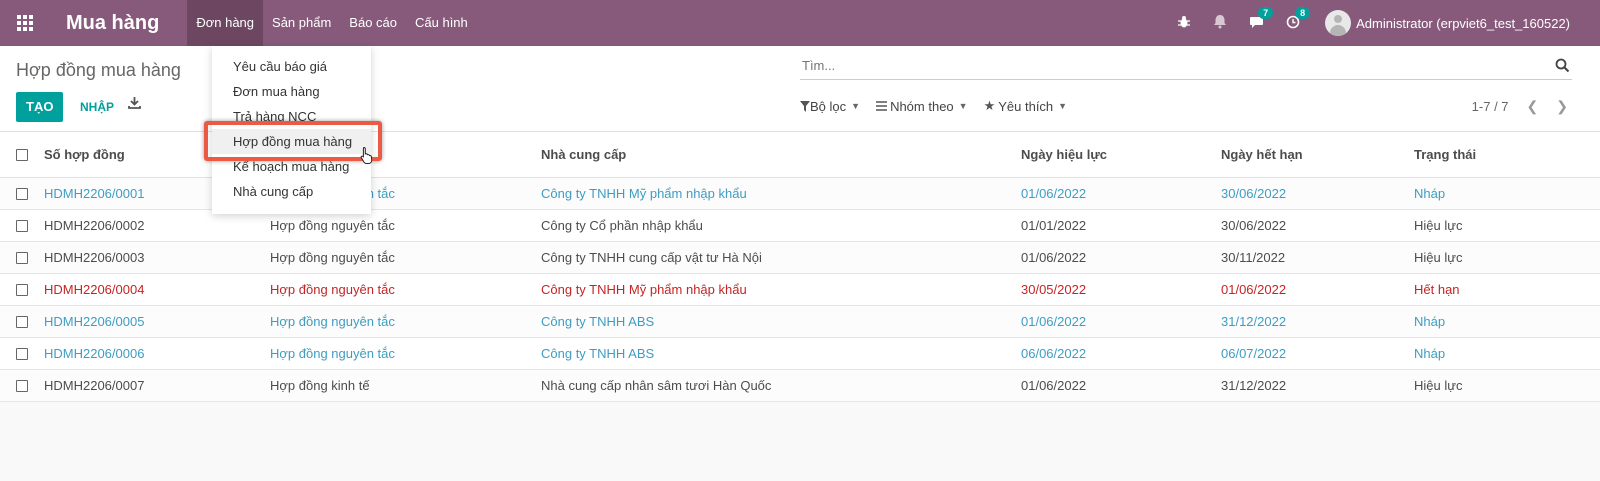 This screenshot has width=1600, height=481. I want to click on start-date-cell: 30/05/2022, so click(1054, 289).